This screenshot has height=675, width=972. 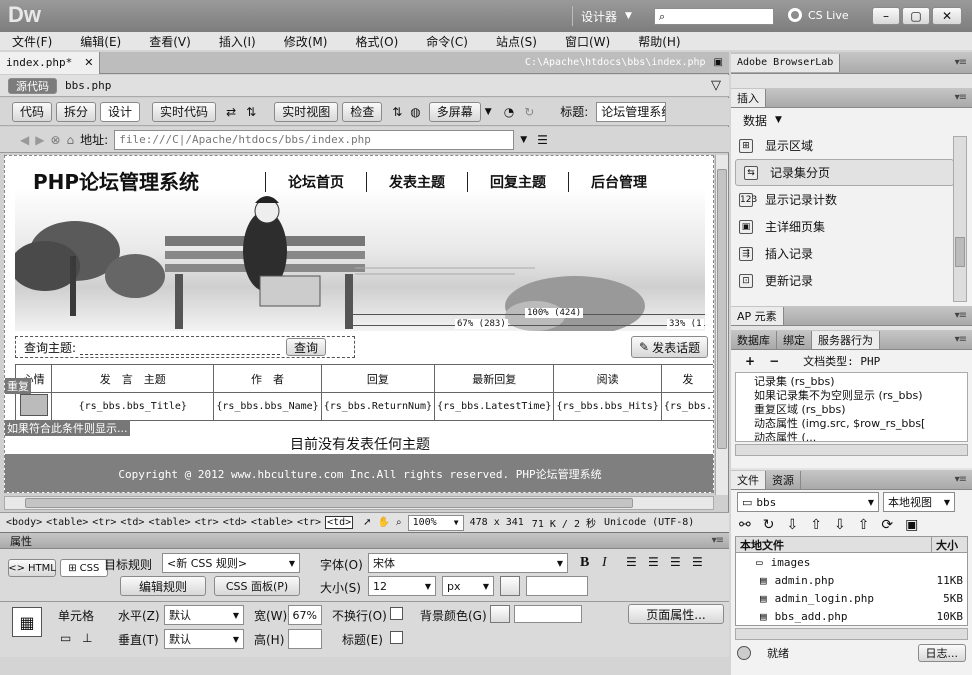 What do you see at coordinates (523, 140) in the screenshot?
I see `address-dropdown-icon: ▼` at bounding box center [523, 140].